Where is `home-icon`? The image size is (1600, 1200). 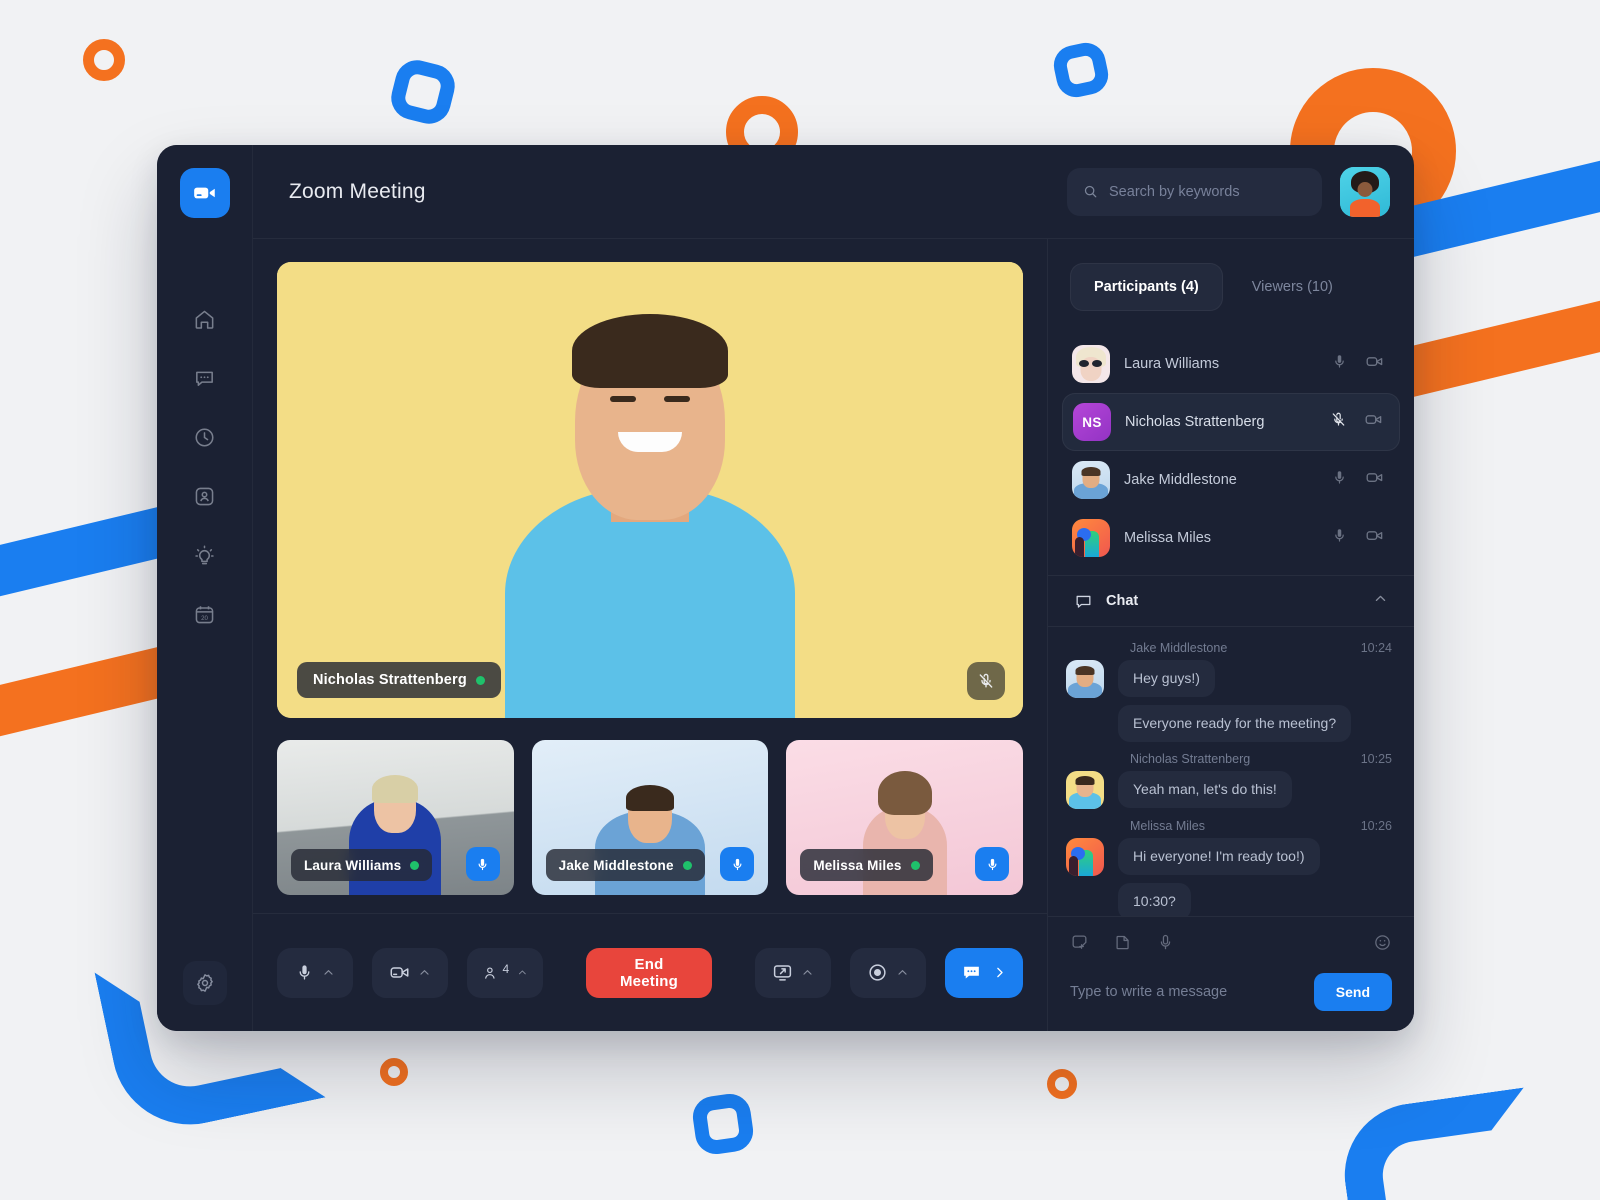
home-icon is located at coordinates (204, 319).